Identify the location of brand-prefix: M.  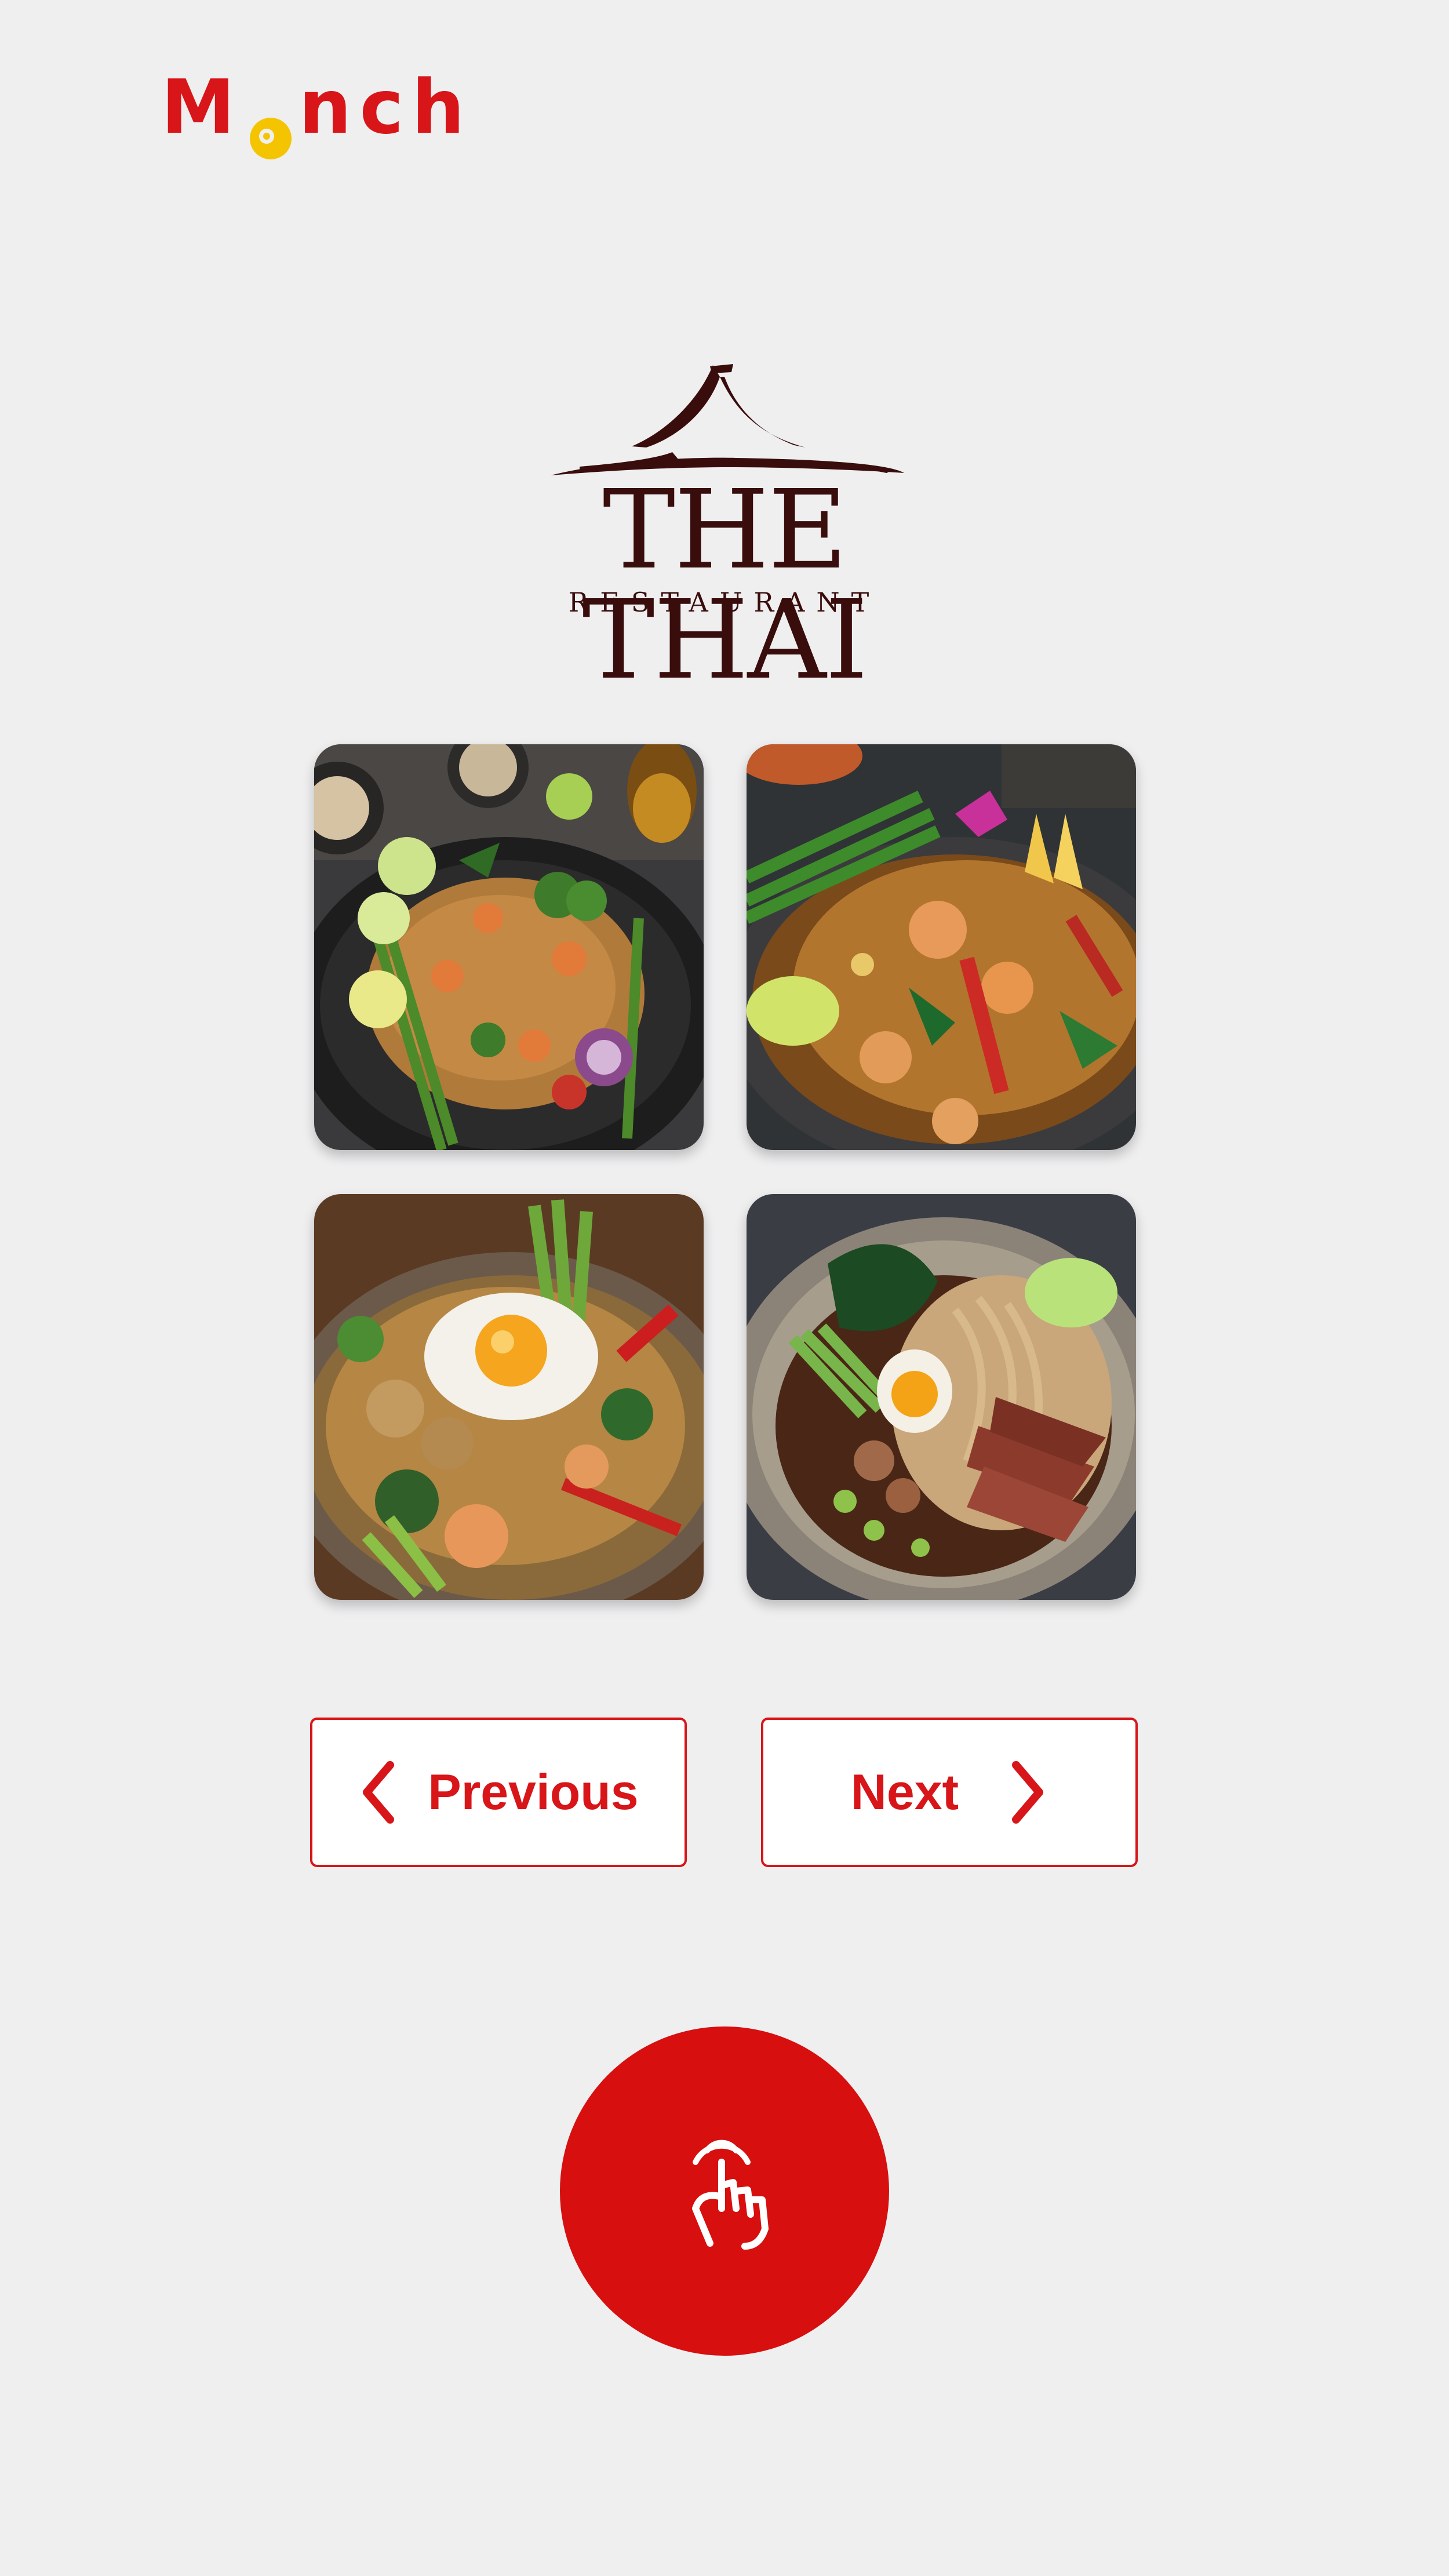
(202, 107).